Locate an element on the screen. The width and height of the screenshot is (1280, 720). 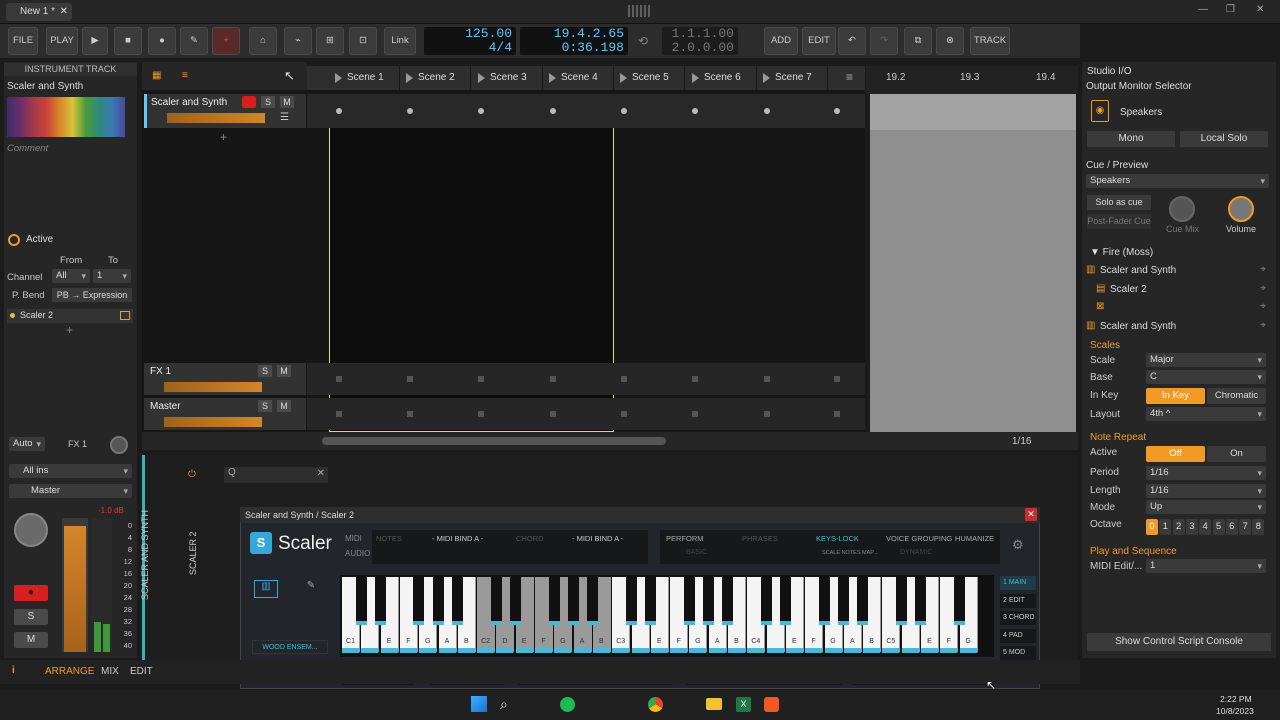
arm-icon: + is located at coordinates (226, 41).